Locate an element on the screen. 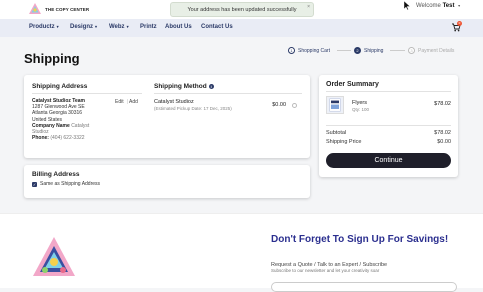  step-shipping: 2 Shipping is located at coordinates (368, 50).